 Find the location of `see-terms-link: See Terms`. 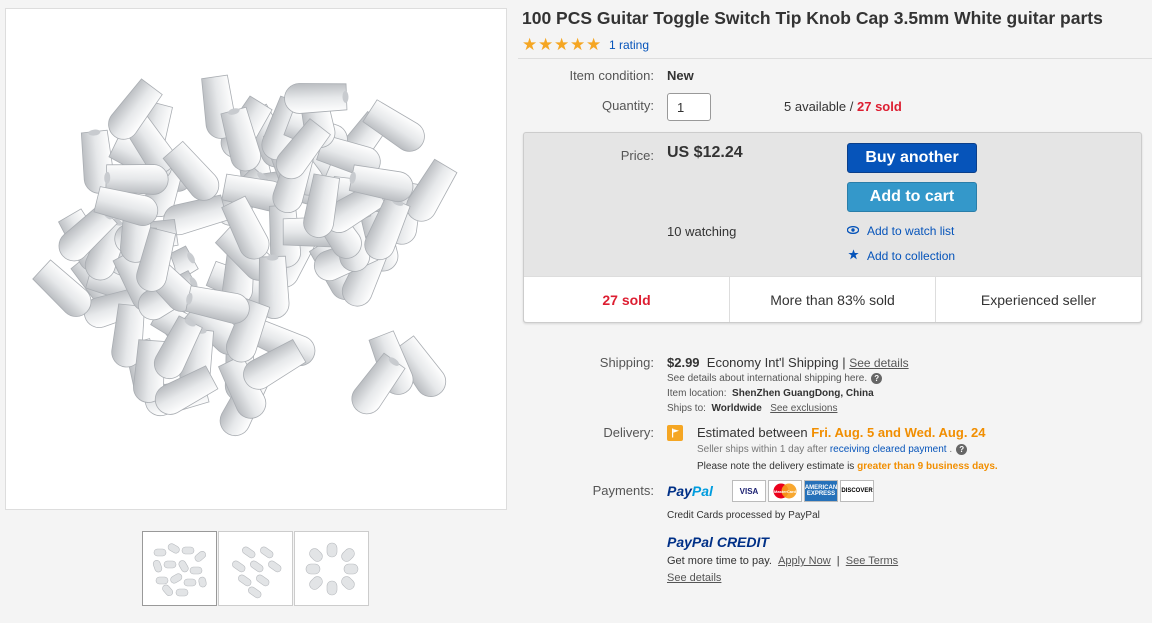

see-terms-link: See Terms is located at coordinates (872, 561).